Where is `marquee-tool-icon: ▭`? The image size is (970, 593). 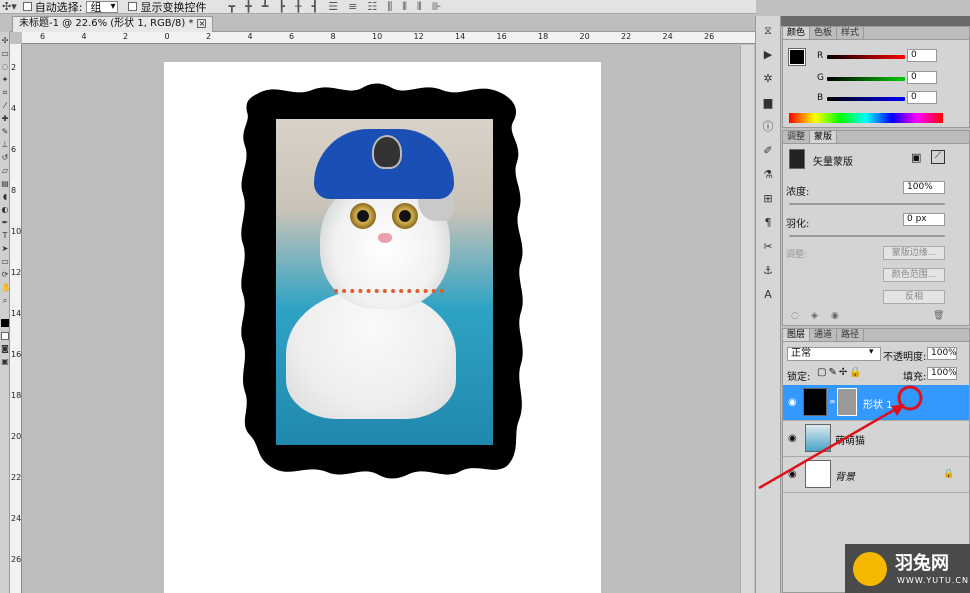 marquee-tool-icon: ▭ is located at coordinates (5, 54).